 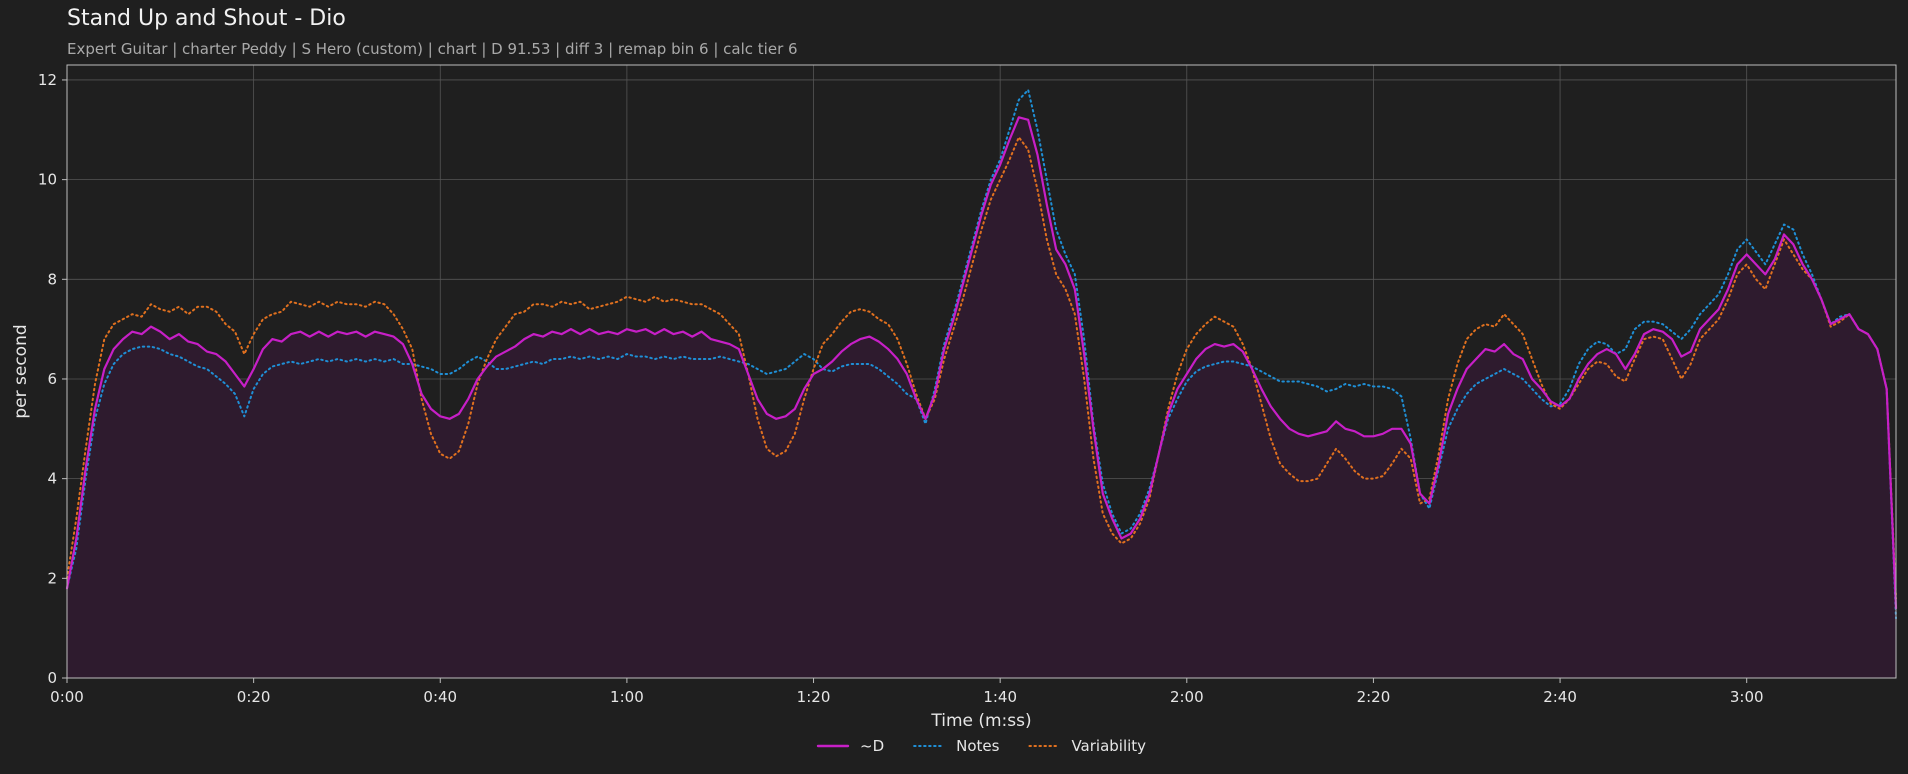 What do you see at coordinates (907, 692) in the screenshot?
I see `x-axis-ticks: 0:00 0:20 0:40 1:00 1:20 1:40 2:00 2:20 2:40 3:00` at bounding box center [907, 692].